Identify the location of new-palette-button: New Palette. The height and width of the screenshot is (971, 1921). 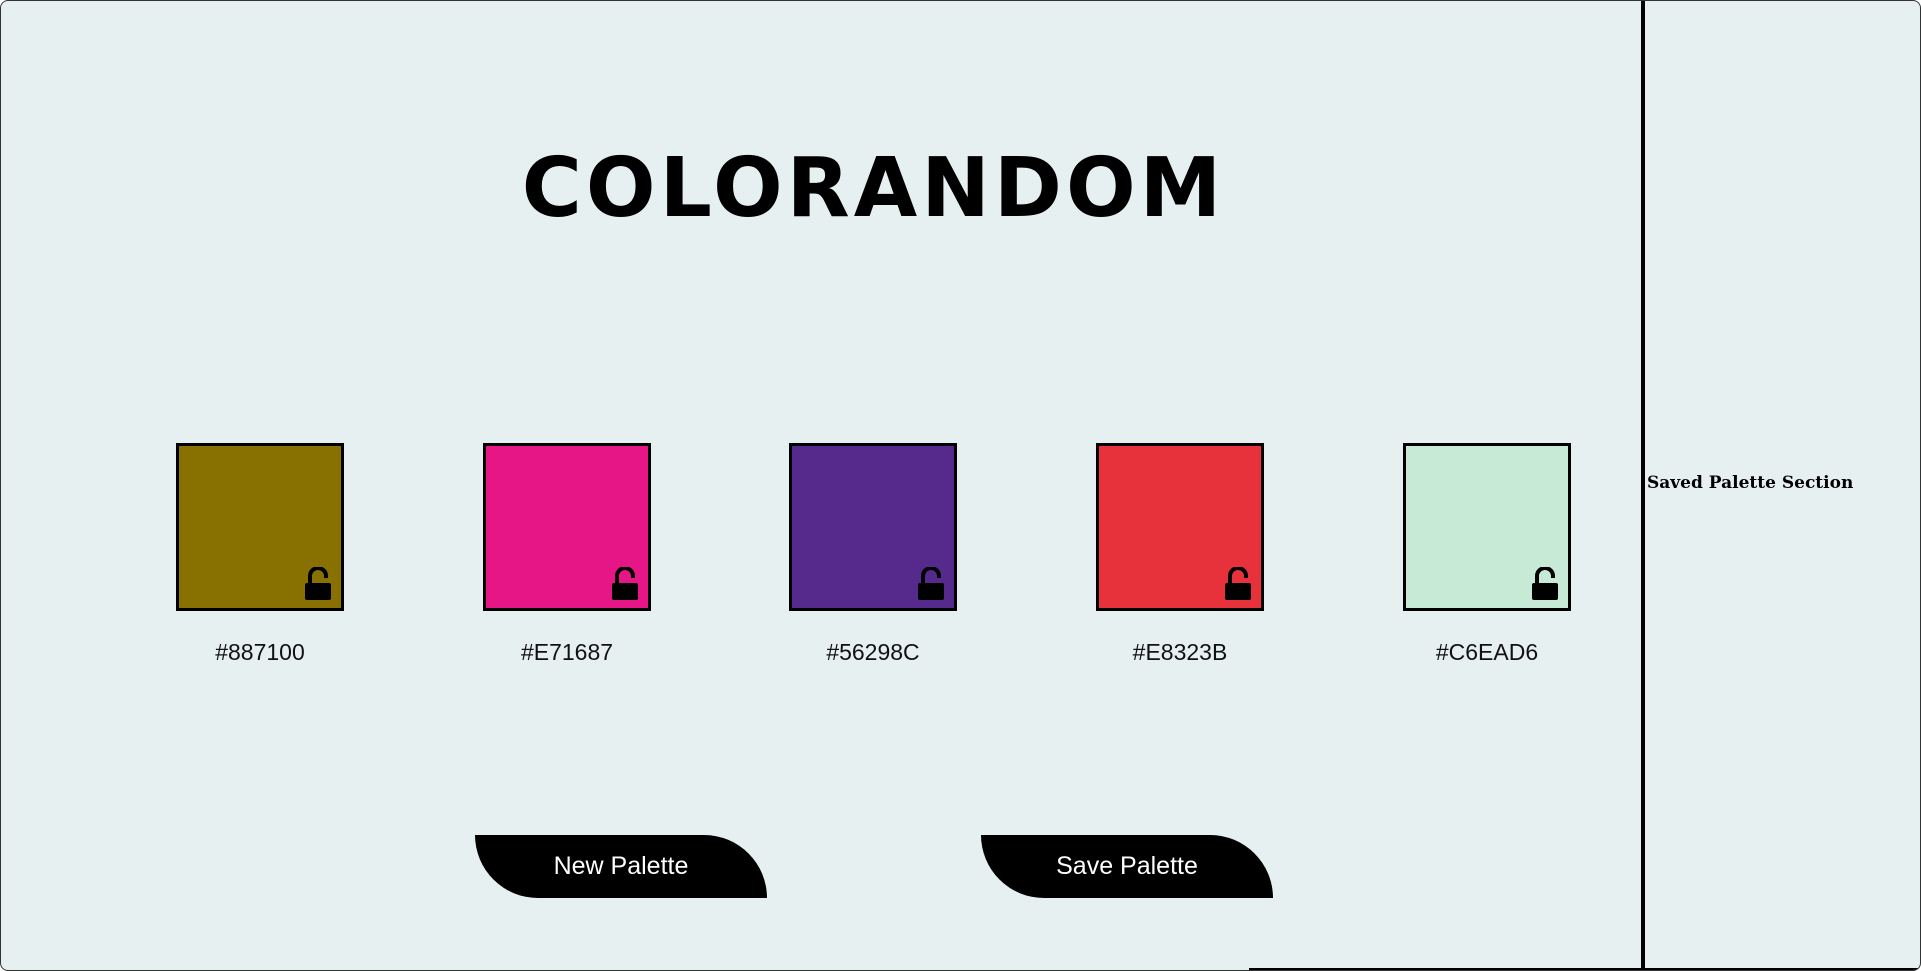
(621, 866).